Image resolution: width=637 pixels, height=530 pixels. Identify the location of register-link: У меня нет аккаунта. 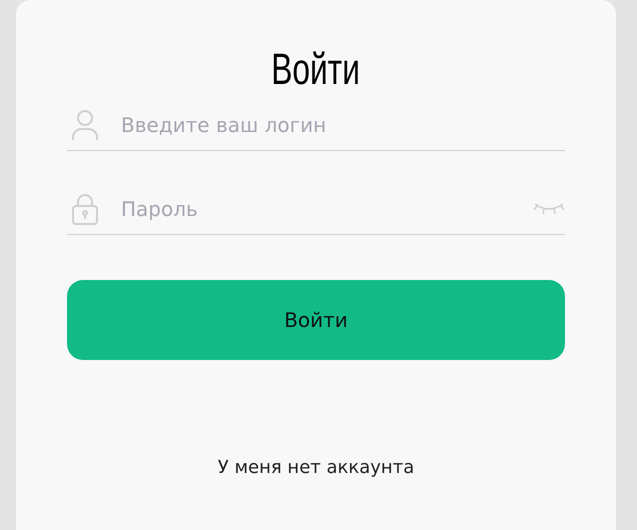
(316, 467).